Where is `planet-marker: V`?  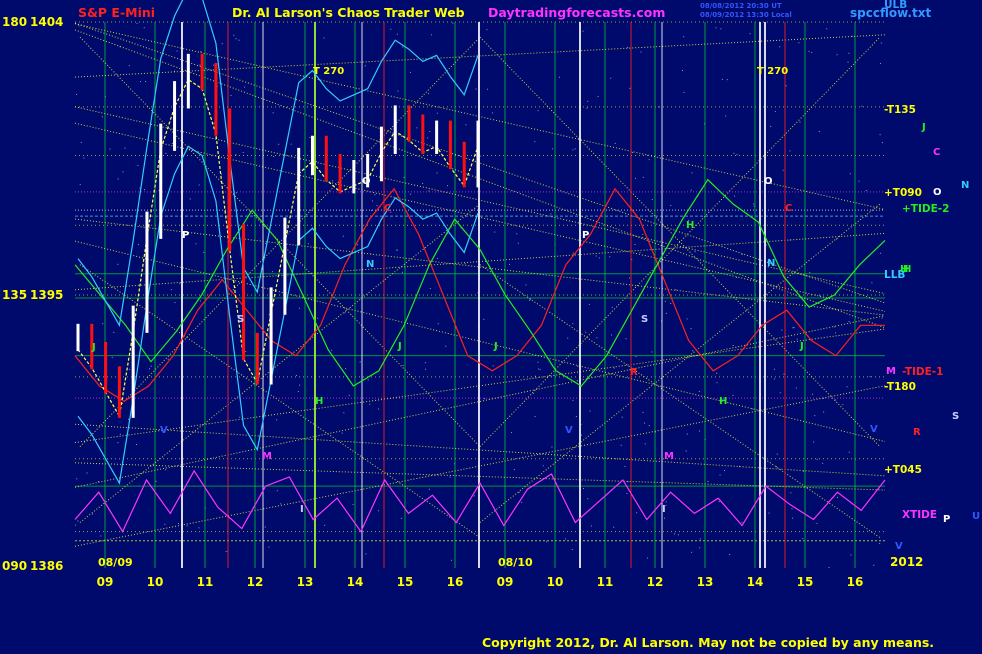
planet-marker: V is located at coordinates (899, 546).